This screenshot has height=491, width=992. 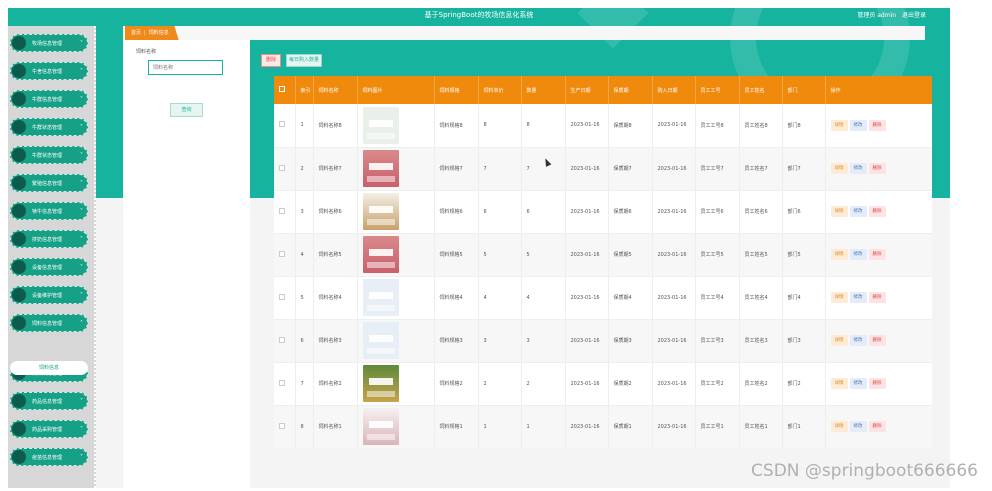 I want to click on sidebar-item: 设备维护管理 ˅, so click(x=49, y=295).